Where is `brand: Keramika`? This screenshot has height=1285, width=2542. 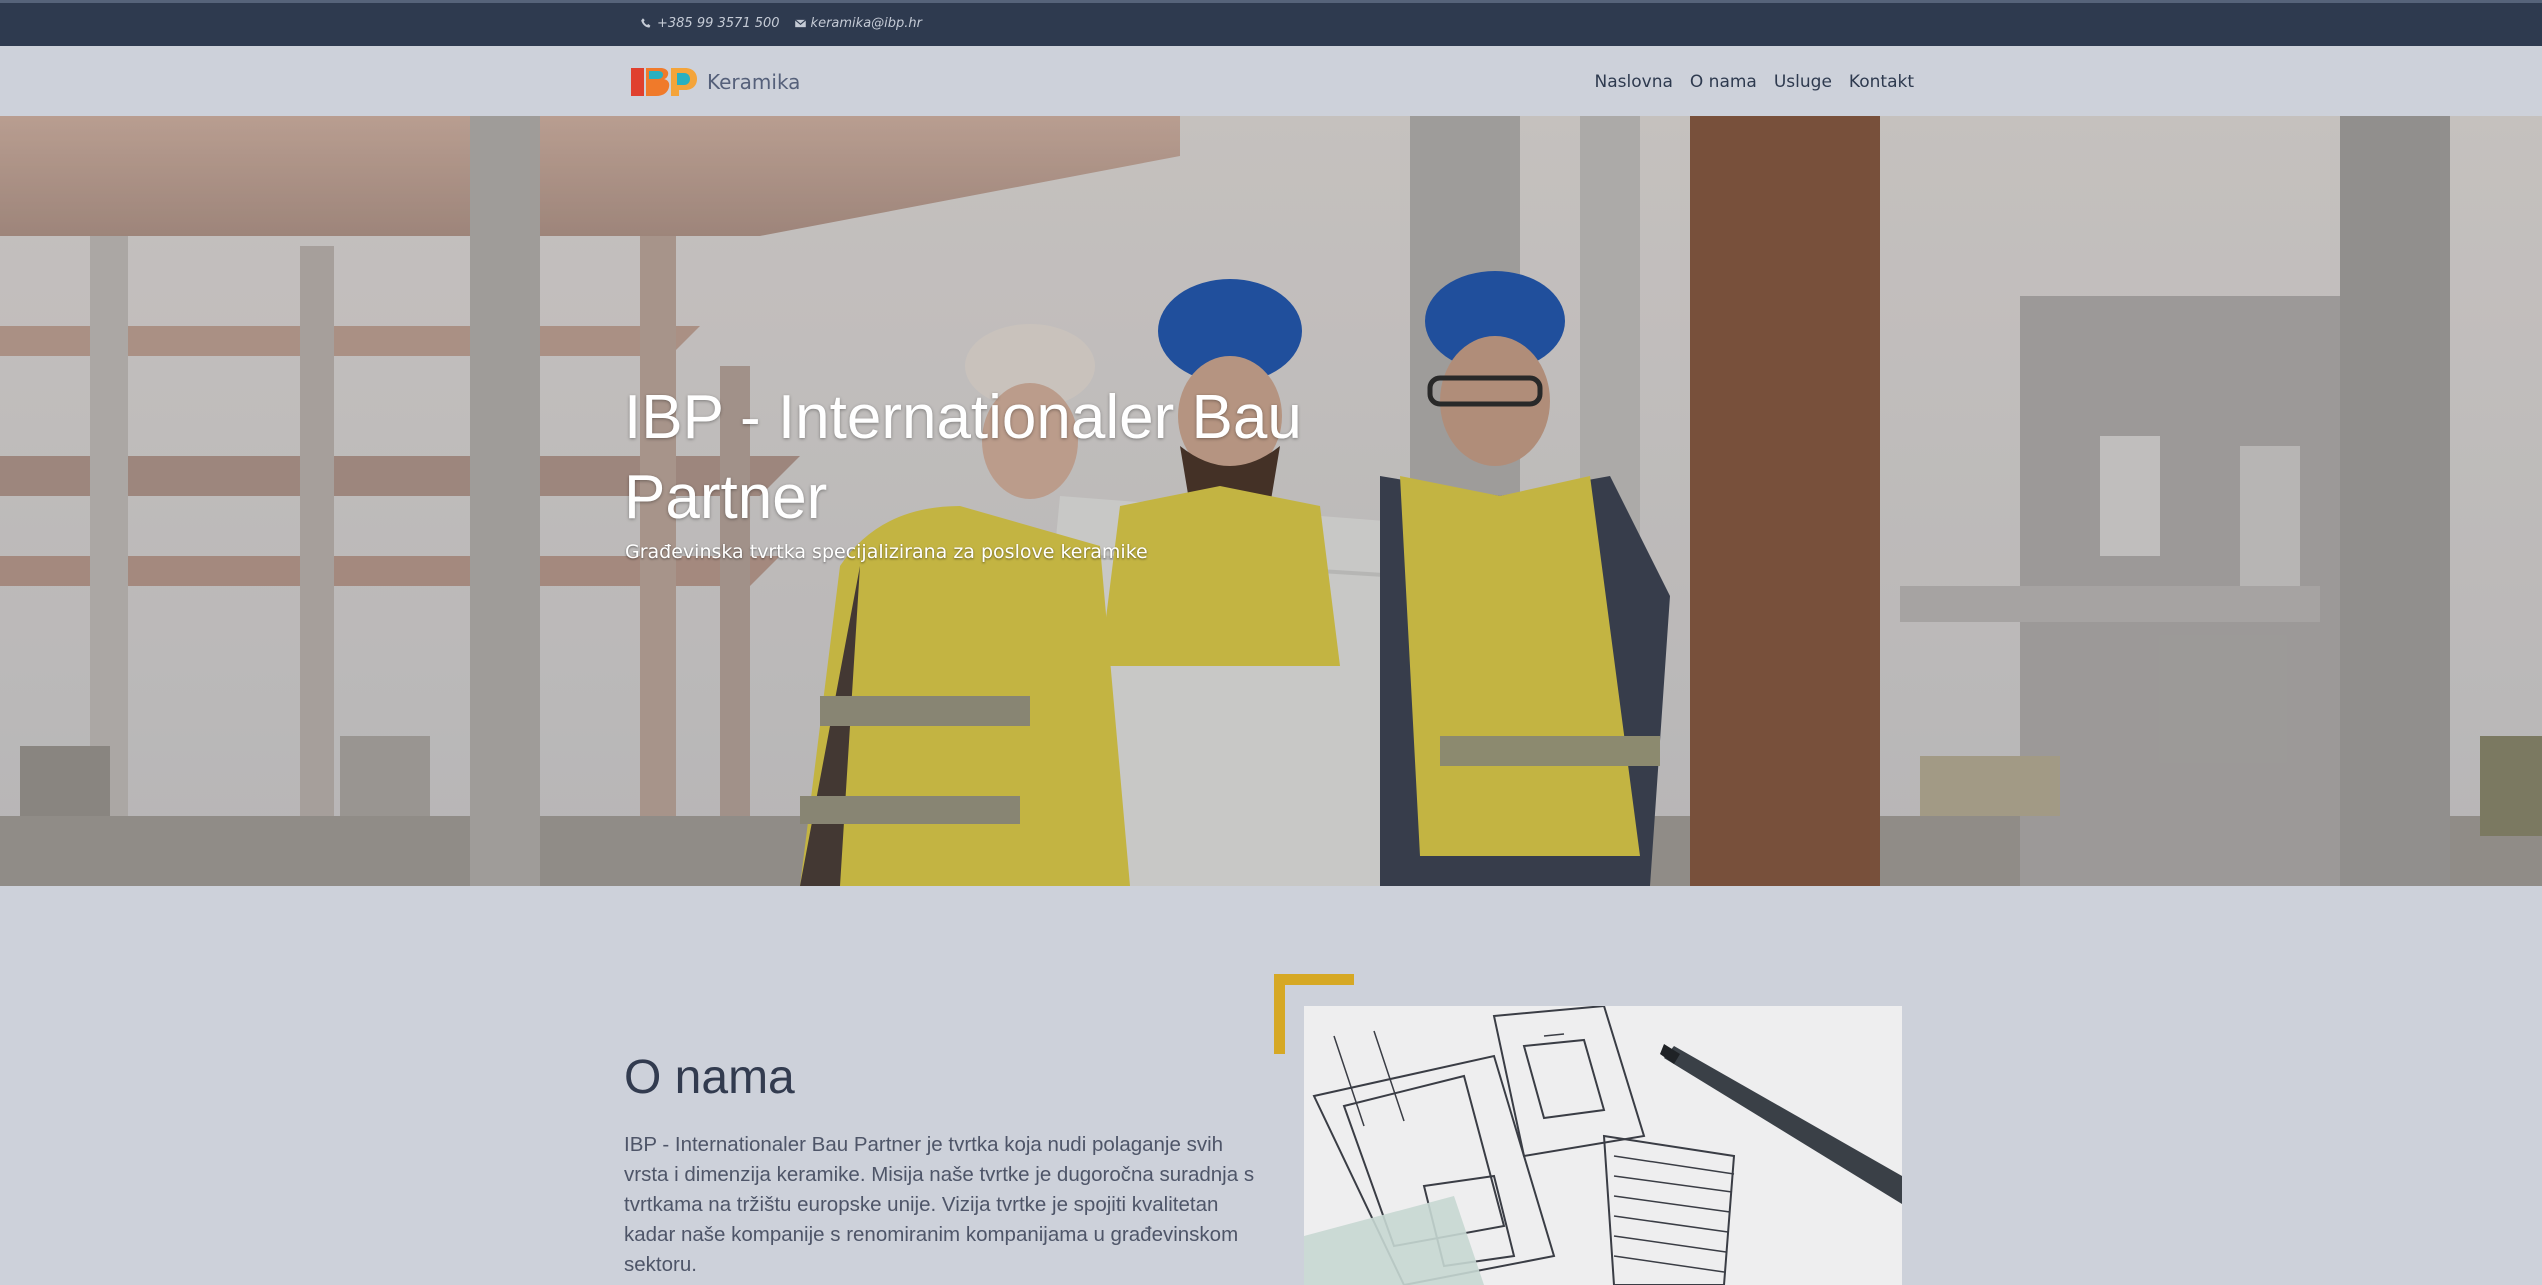
brand: Keramika is located at coordinates (715, 82).